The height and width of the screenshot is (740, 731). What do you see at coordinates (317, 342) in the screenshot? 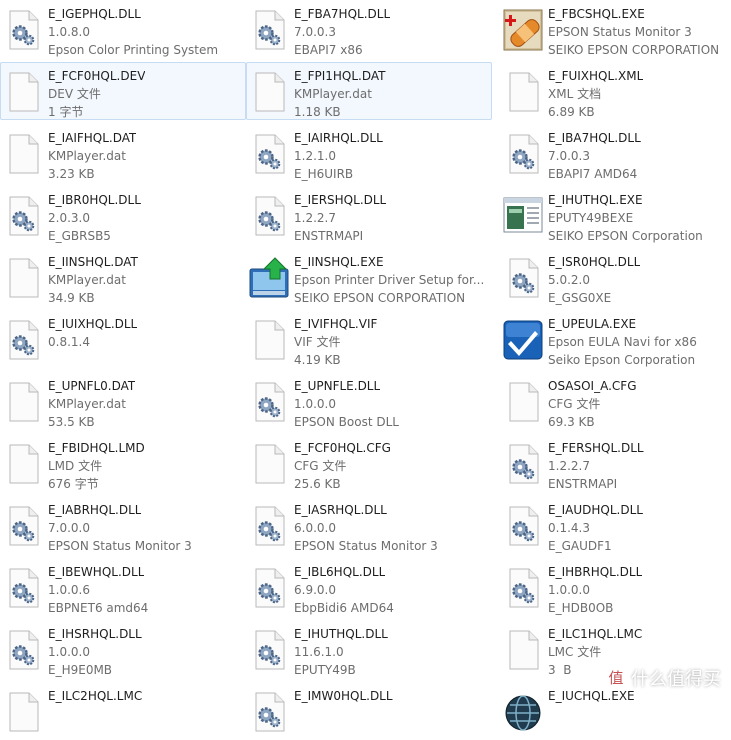
I see `file-detail-line: VIF 文件` at bounding box center [317, 342].